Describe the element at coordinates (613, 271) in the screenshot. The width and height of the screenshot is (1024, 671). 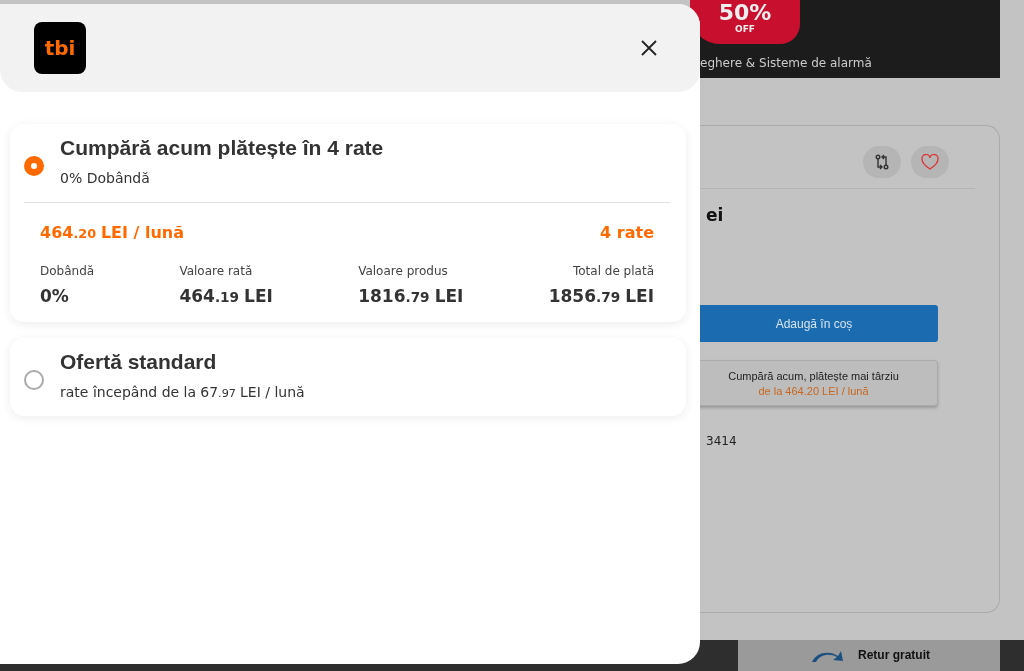
I see `detail-label: Total de plată` at that location.